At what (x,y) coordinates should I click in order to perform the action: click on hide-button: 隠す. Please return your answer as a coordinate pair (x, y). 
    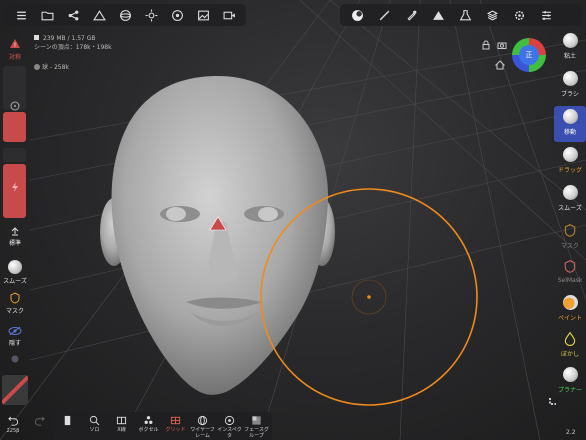
    Looking at the image, I should click on (15, 336).